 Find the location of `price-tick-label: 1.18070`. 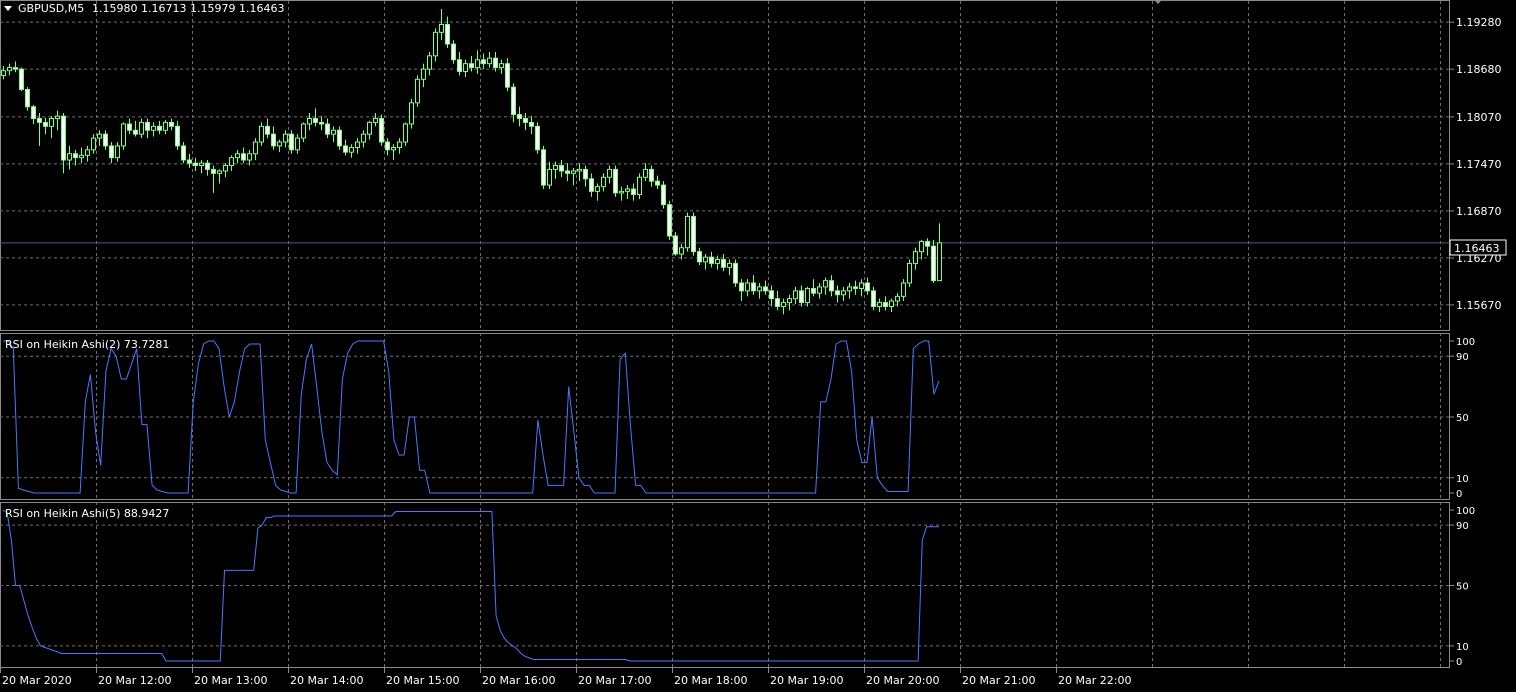

price-tick-label: 1.18070 is located at coordinates (1479, 117).